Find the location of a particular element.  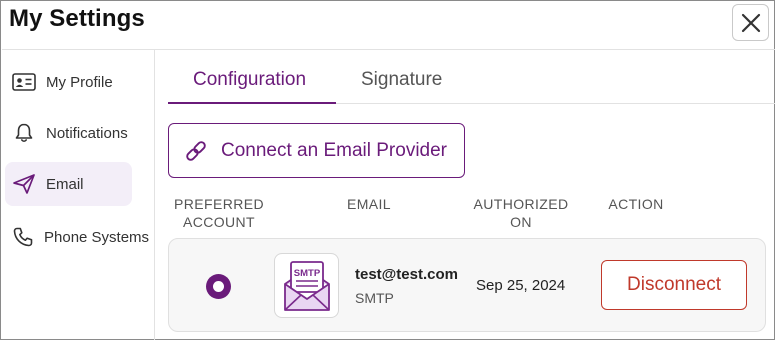

sidebar-item-email: Email is located at coordinates (68, 184).